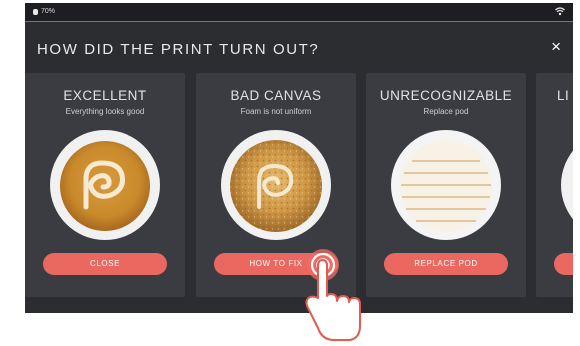 The width and height of the screenshot is (580, 346). Describe the element at coordinates (105, 111) in the screenshot. I see `card-subtitle: Everything looks good` at that location.